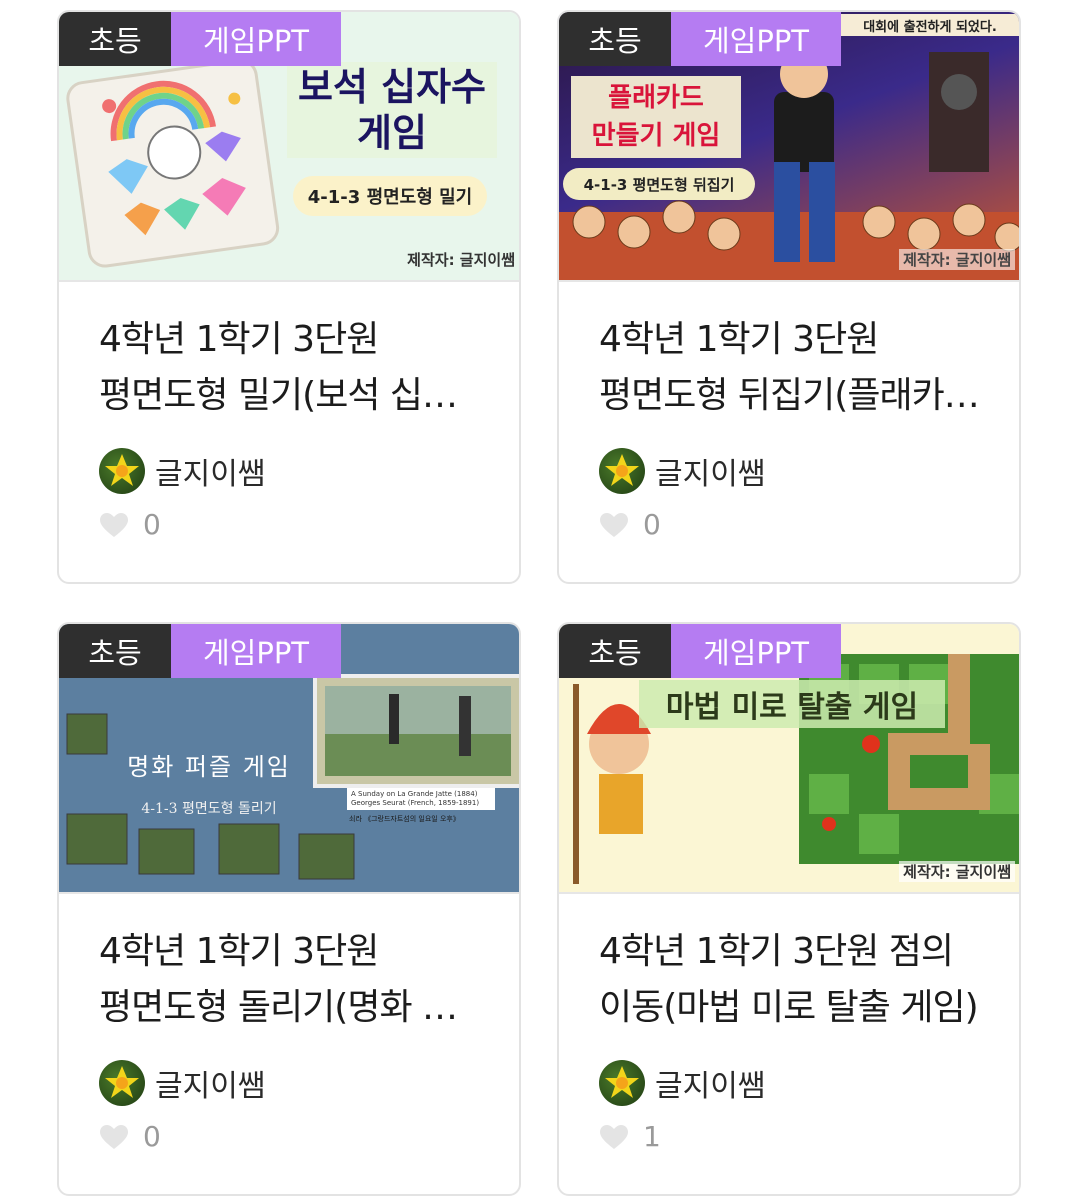  What do you see at coordinates (659, 184) in the screenshot?
I see `thumbnail-subtitle: 4-1-3 평면도형 뒤집기` at bounding box center [659, 184].